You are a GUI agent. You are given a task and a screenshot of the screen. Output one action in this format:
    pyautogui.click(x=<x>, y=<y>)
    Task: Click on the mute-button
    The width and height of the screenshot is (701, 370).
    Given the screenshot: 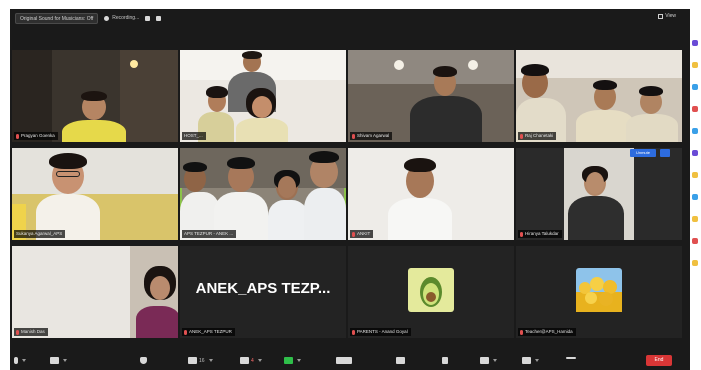 What is the action you would take?
    pyautogui.click(x=20, y=360)
    